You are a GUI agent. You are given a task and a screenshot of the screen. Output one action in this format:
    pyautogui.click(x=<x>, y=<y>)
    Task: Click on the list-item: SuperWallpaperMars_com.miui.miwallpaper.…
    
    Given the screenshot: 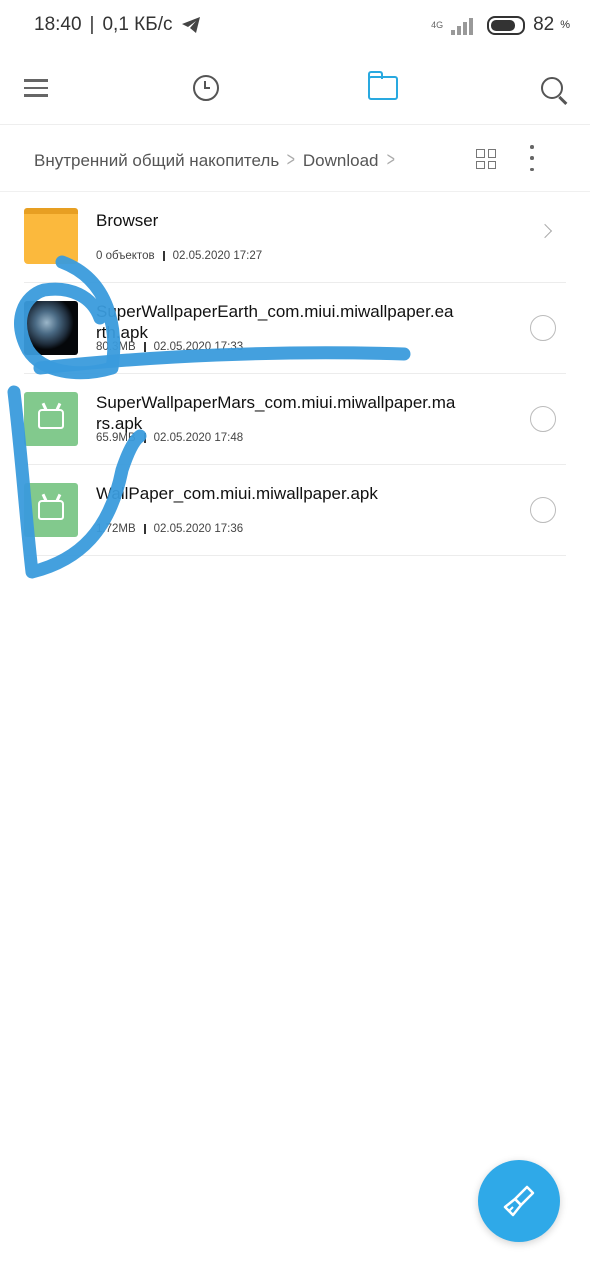 What is the action you would take?
    pyautogui.click(x=295, y=419)
    